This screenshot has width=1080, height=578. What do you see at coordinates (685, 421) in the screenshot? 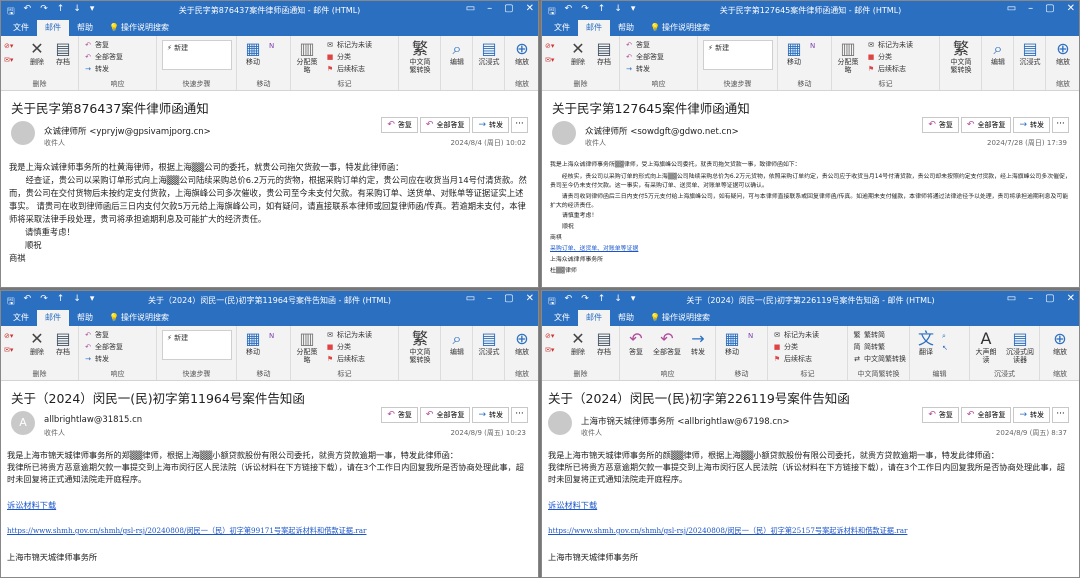
I see `sender-name: 上海市锦天城律师事务所 <allbrightlaw@67198.cn>` at bounding box center [685, 421].